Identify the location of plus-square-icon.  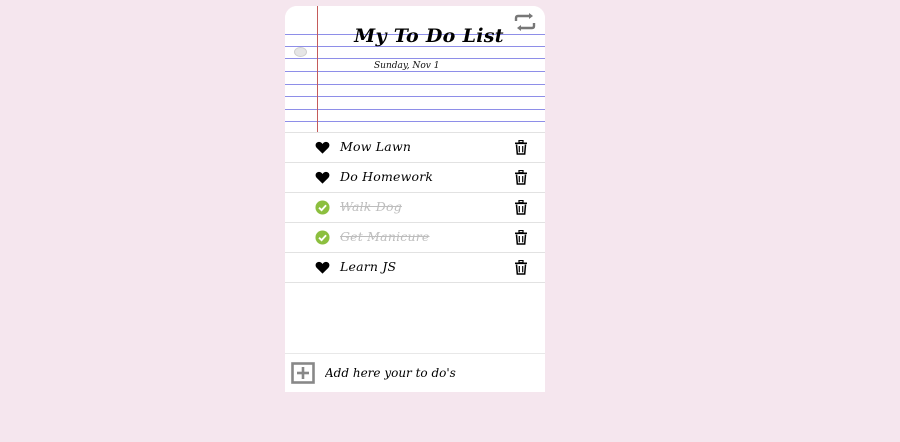
(303, 373).